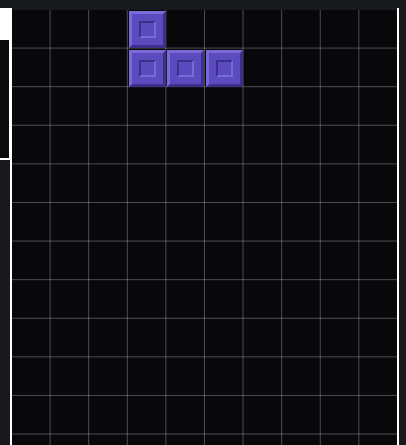  I want to click on board-right-border, so click(398, 226).